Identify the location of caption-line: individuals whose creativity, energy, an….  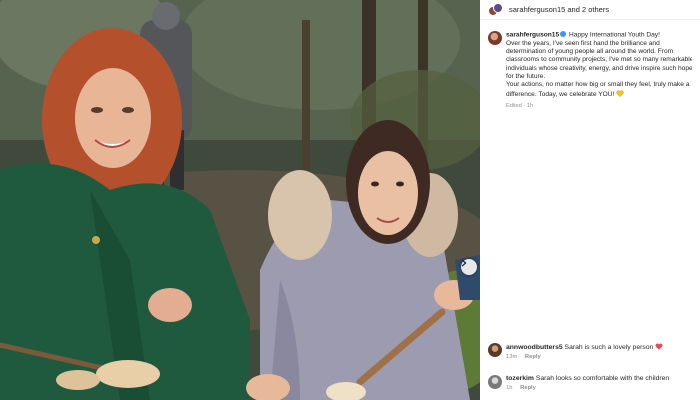
(599, 68).